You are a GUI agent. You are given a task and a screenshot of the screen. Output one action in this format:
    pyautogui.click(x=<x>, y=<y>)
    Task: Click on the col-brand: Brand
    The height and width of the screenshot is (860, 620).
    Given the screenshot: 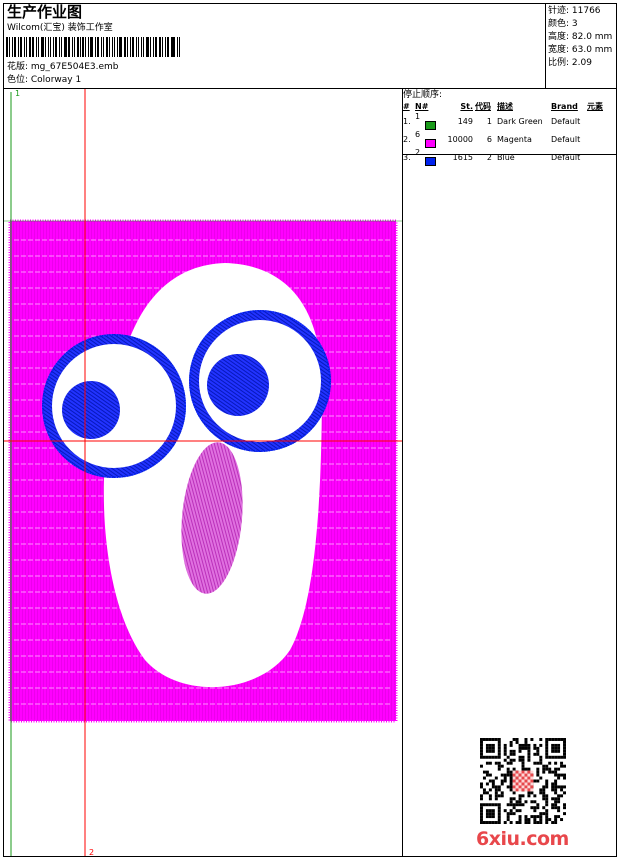 What is the action you would take?
    pyautogui.click(x=564, y=106)
    